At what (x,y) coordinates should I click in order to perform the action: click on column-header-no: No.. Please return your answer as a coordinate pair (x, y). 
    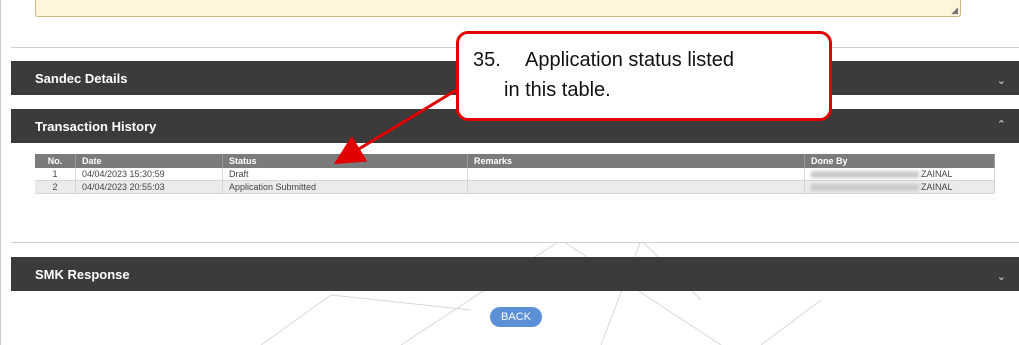
    Looking at the image, I should click on (55, 161).